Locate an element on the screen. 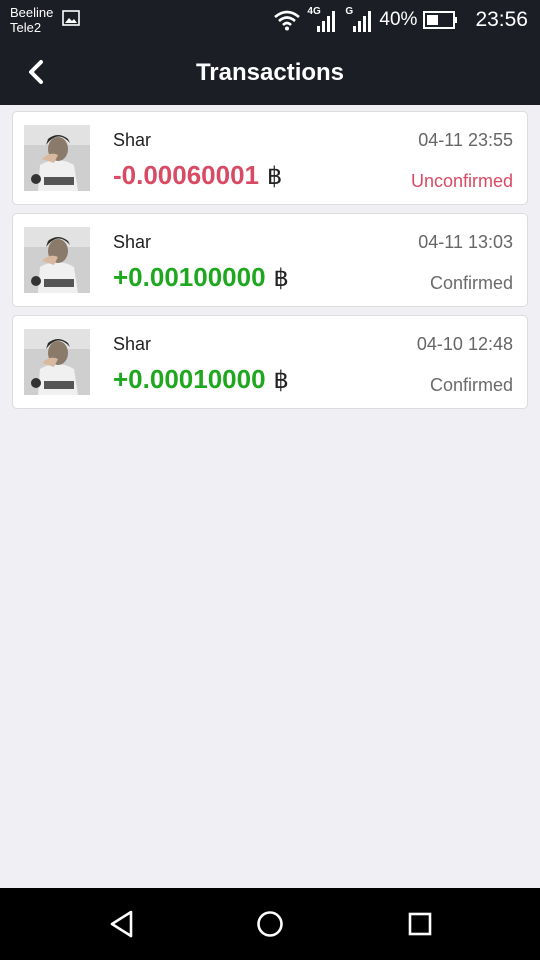  system-nav-bar is located at coordinates (270, 924).